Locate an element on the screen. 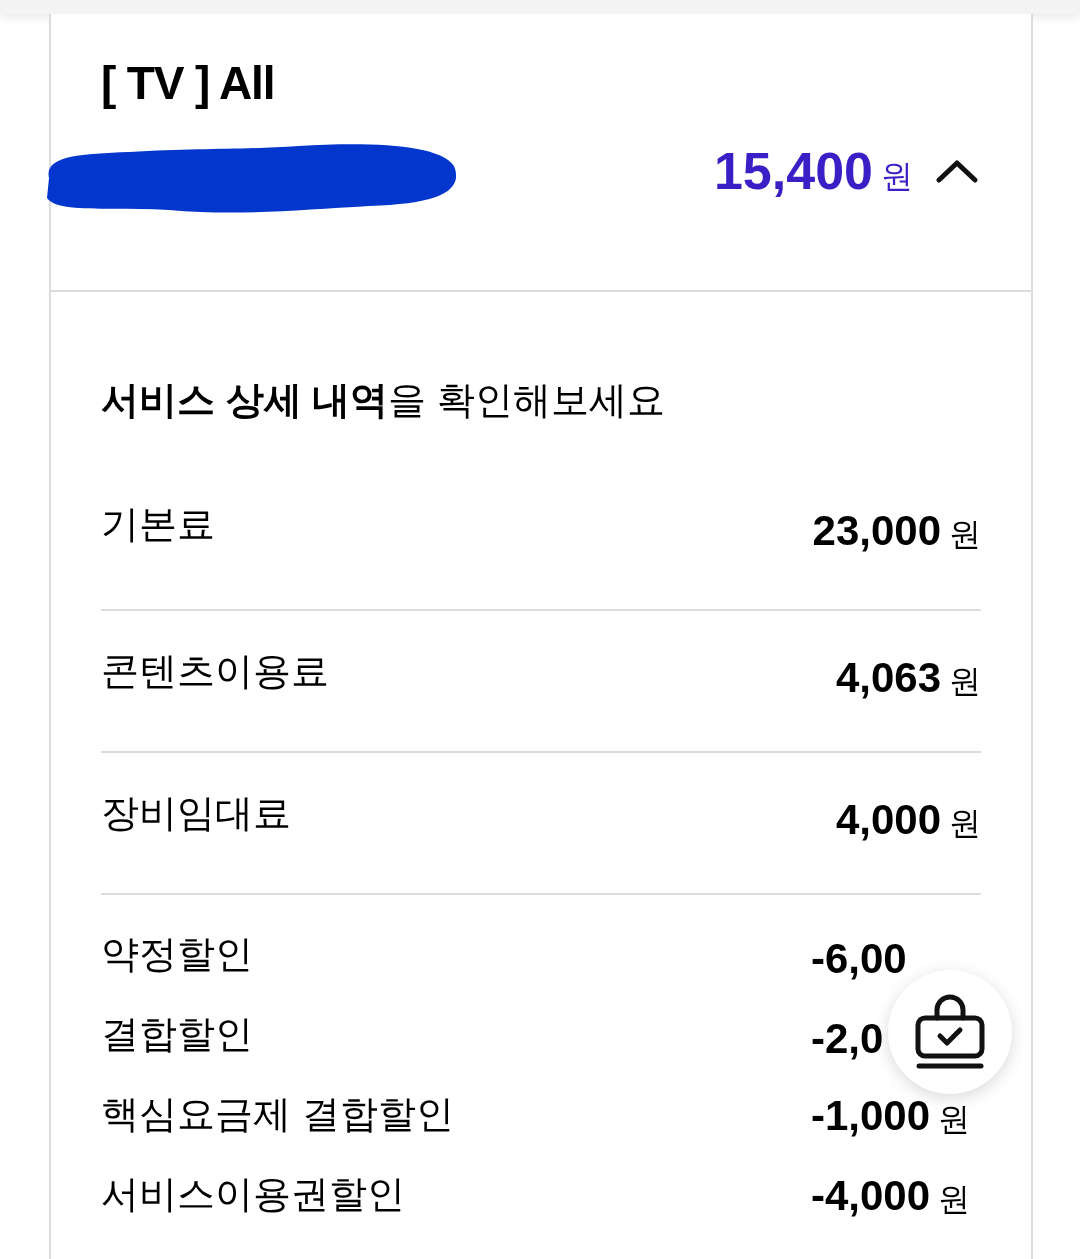 This screenshot has width=1080, height=1259. chevron-up-icon is located at coordinates (957, 171).